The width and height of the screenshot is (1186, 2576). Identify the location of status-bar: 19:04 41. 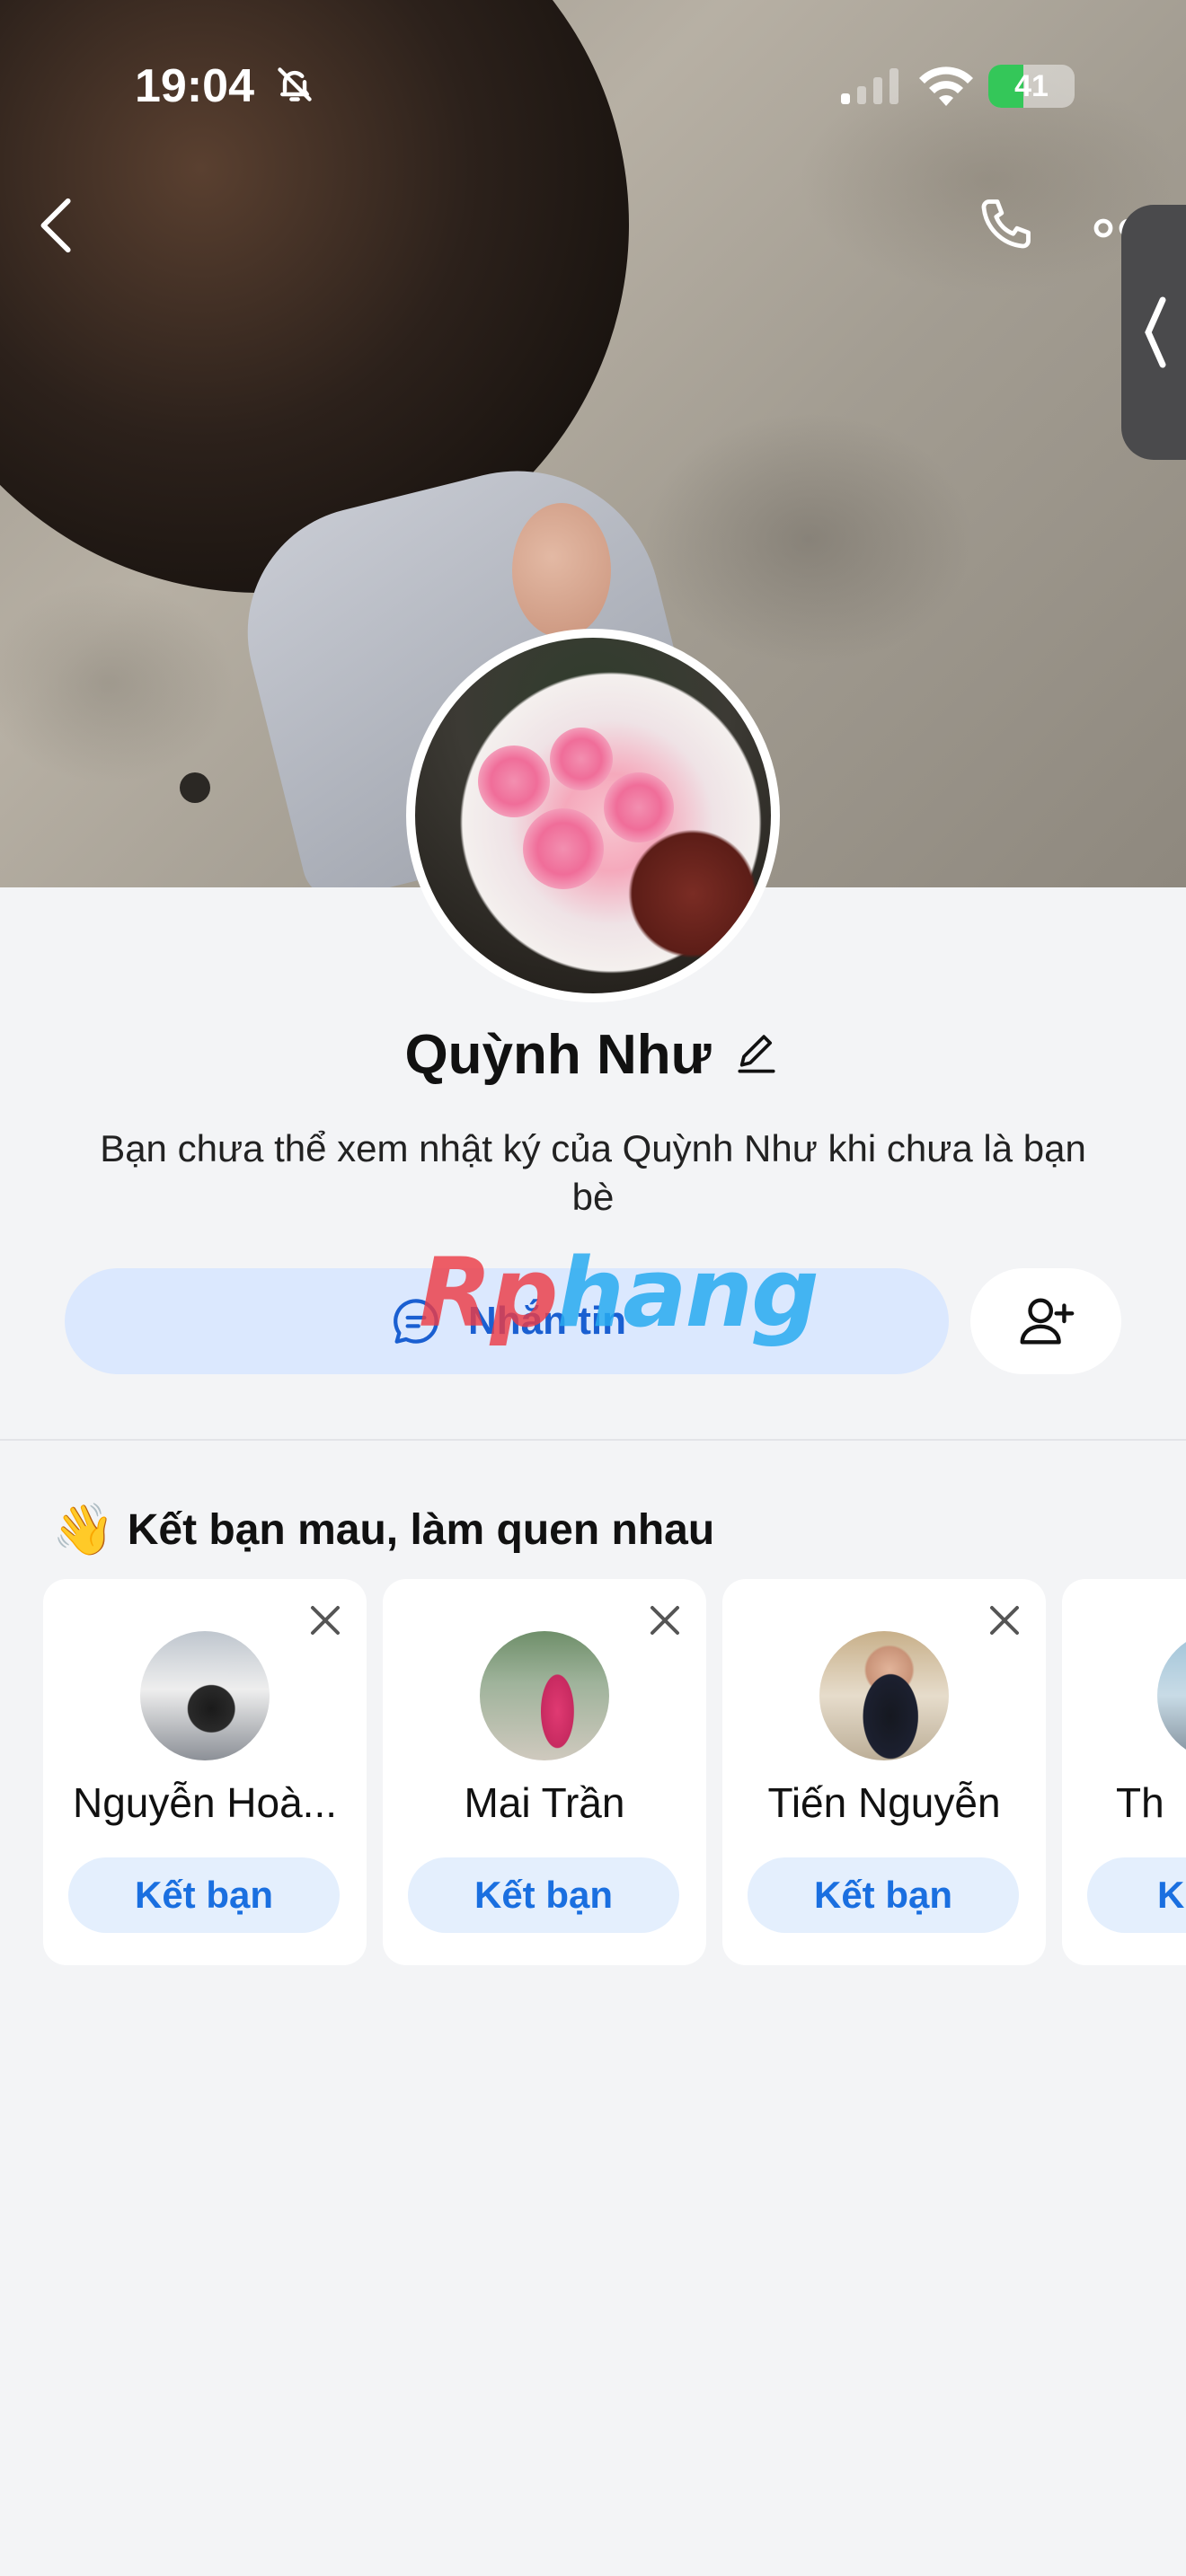
(593, 85).